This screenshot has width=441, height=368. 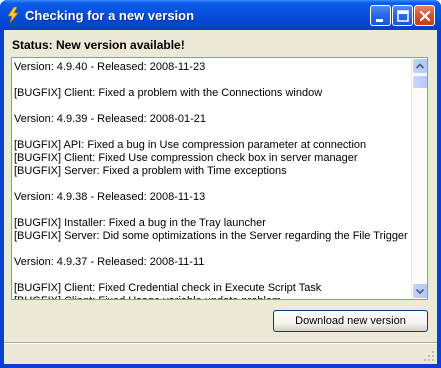 What do you see at coordinates (110, 67) in the screenshot?
I see `changelog-line: Version: 4.9.40 - Released: 2008-11-23` at bounding box center [110, 67].